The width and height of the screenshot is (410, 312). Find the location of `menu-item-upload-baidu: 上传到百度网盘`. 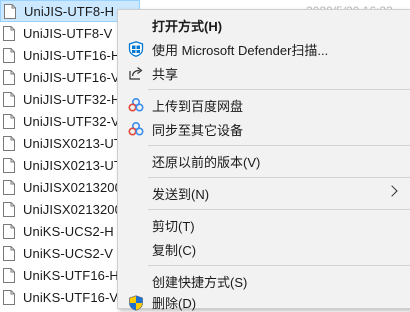

menu-item-upload-baidu: 上传到百度网盘 is located at coordinates (264, 105).